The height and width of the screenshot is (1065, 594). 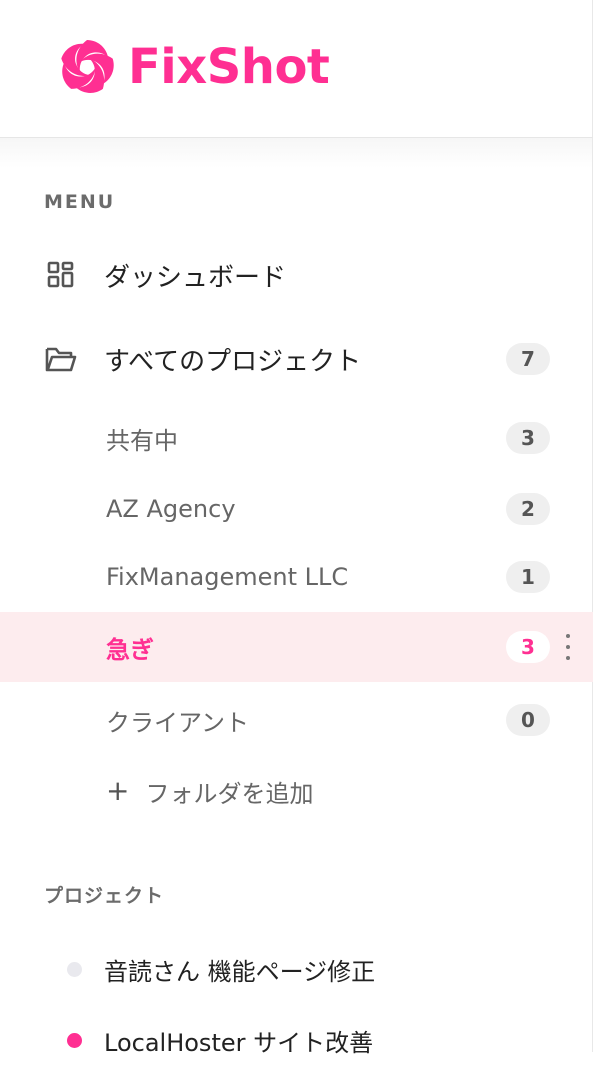 What do you see at coordinates (296, 275) in the screenshot?
I see `nav-dashboard: ダッシュボード` at bounding box center [296, 275].